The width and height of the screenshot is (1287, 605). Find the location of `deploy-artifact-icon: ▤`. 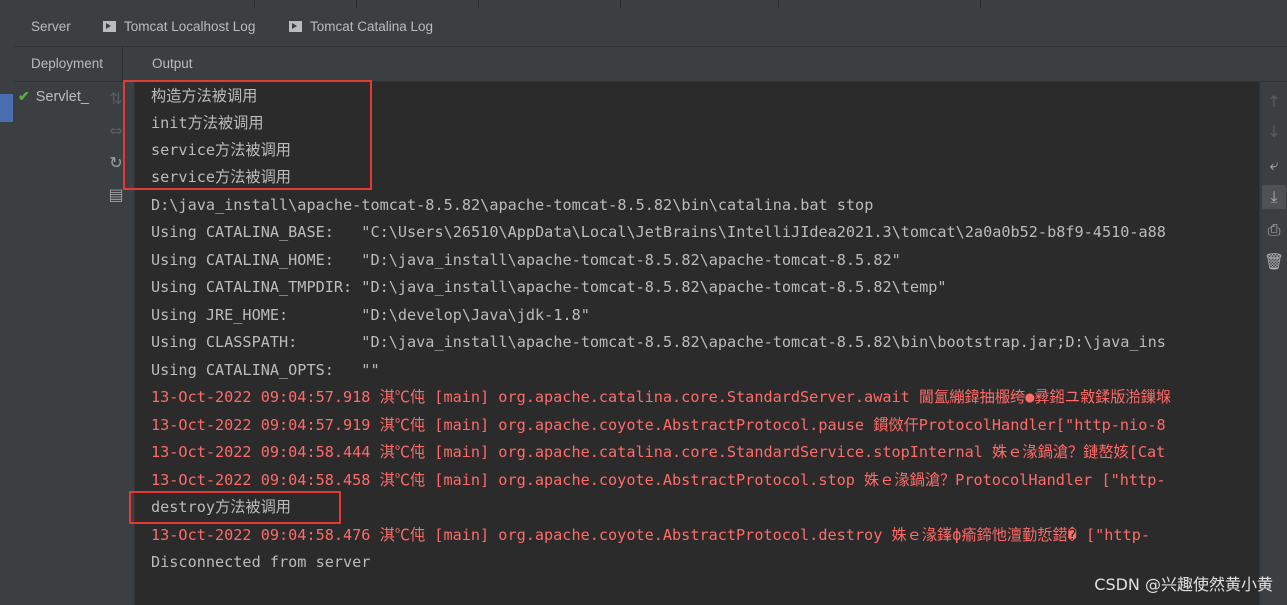

deploy-artifact-icon: ▤ is located at coordinates (116, 195).